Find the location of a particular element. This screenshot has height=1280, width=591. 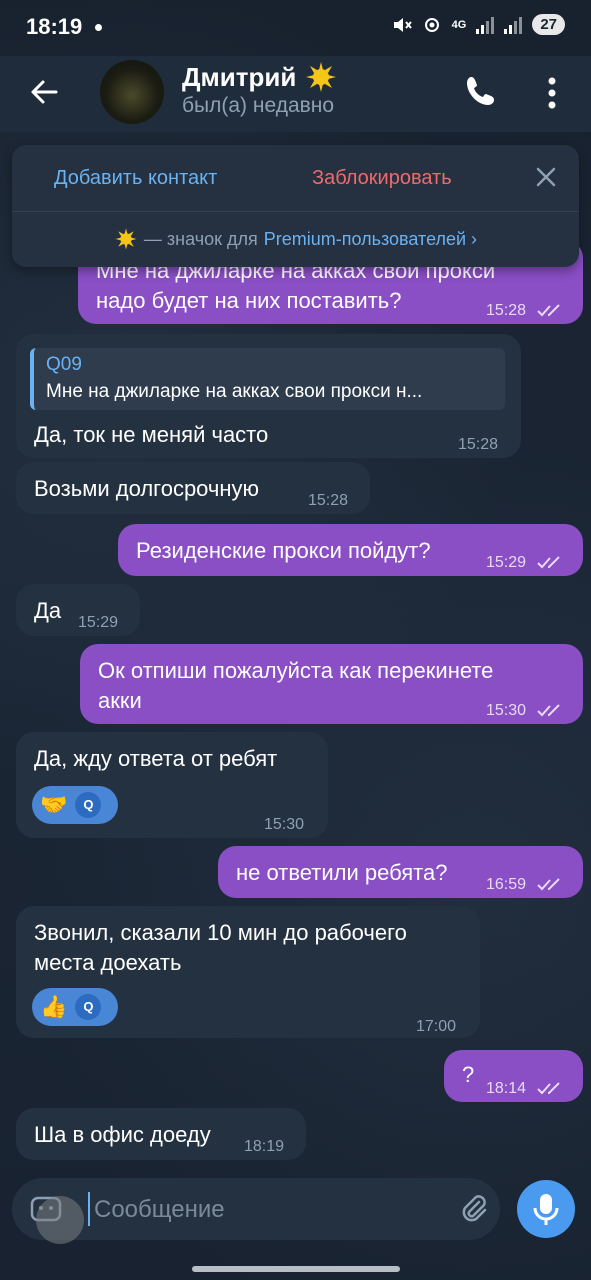

reaction-chip: 👍 Q is located at coordinates (75, 1007).